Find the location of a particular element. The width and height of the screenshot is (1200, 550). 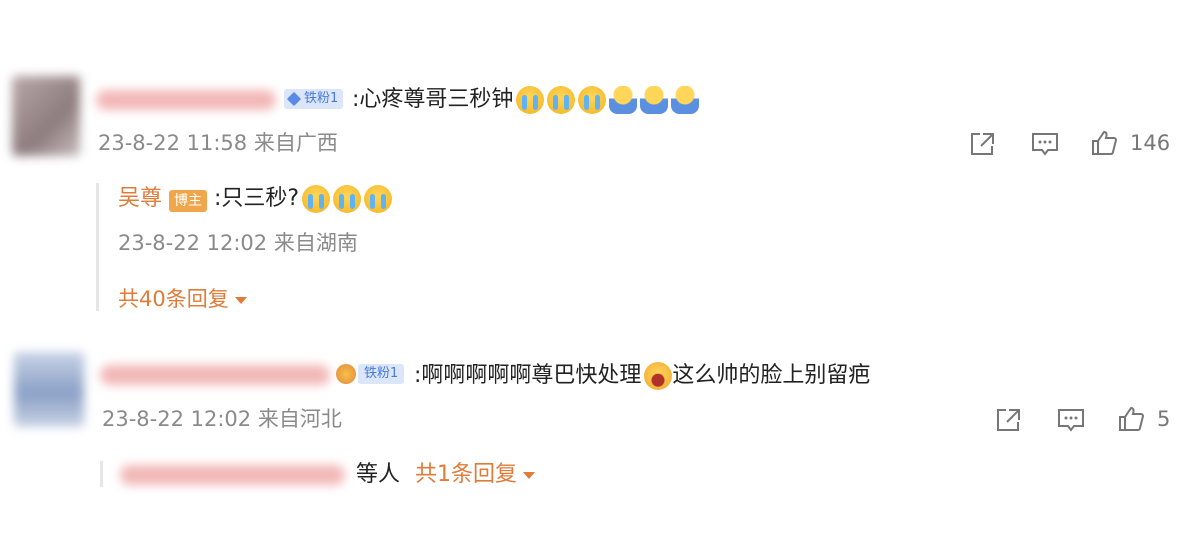

reply-preview: 等人 共1条回复 is located at coordinates (446, 475).